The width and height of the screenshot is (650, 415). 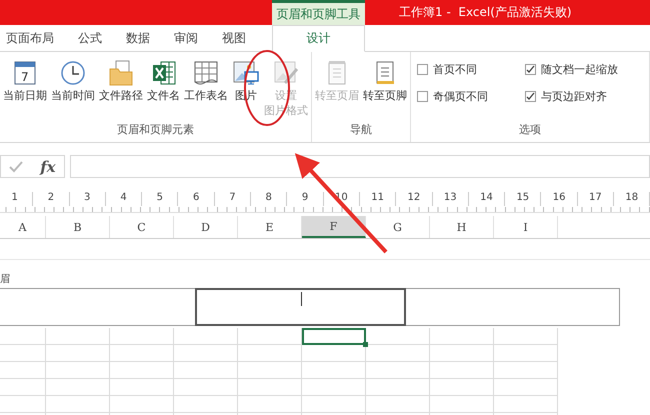 I want to click on sheet-icon, so click(x=206, y=73).